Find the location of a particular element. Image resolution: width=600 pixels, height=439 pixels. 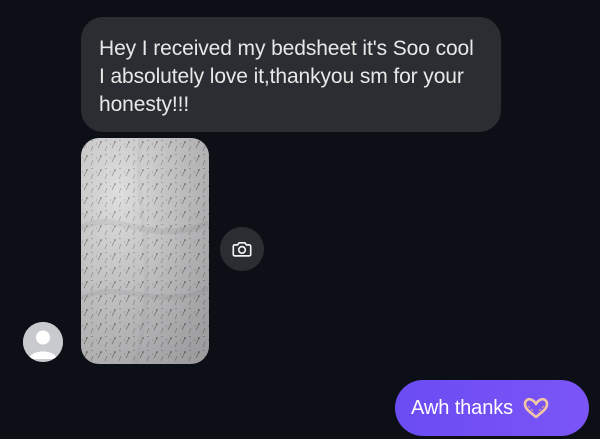

default-avatar-icon is located at coordinates (43, 342).